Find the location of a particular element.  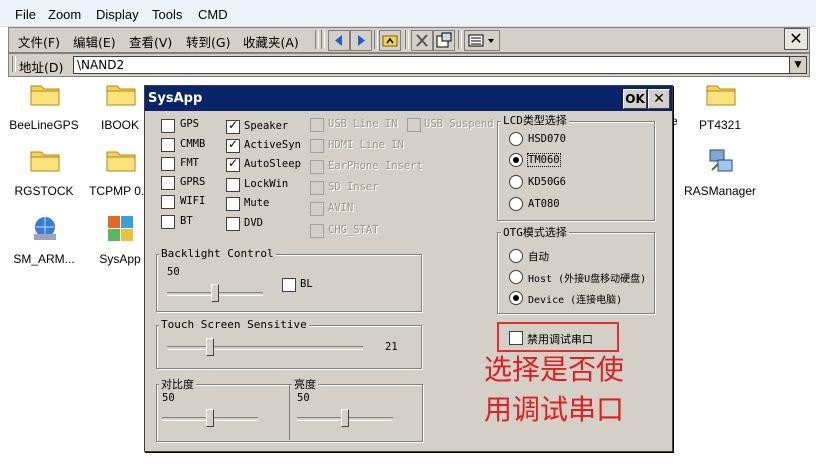

menu-edit-cn: 编辑(E) is located at coordinates (94, 41).